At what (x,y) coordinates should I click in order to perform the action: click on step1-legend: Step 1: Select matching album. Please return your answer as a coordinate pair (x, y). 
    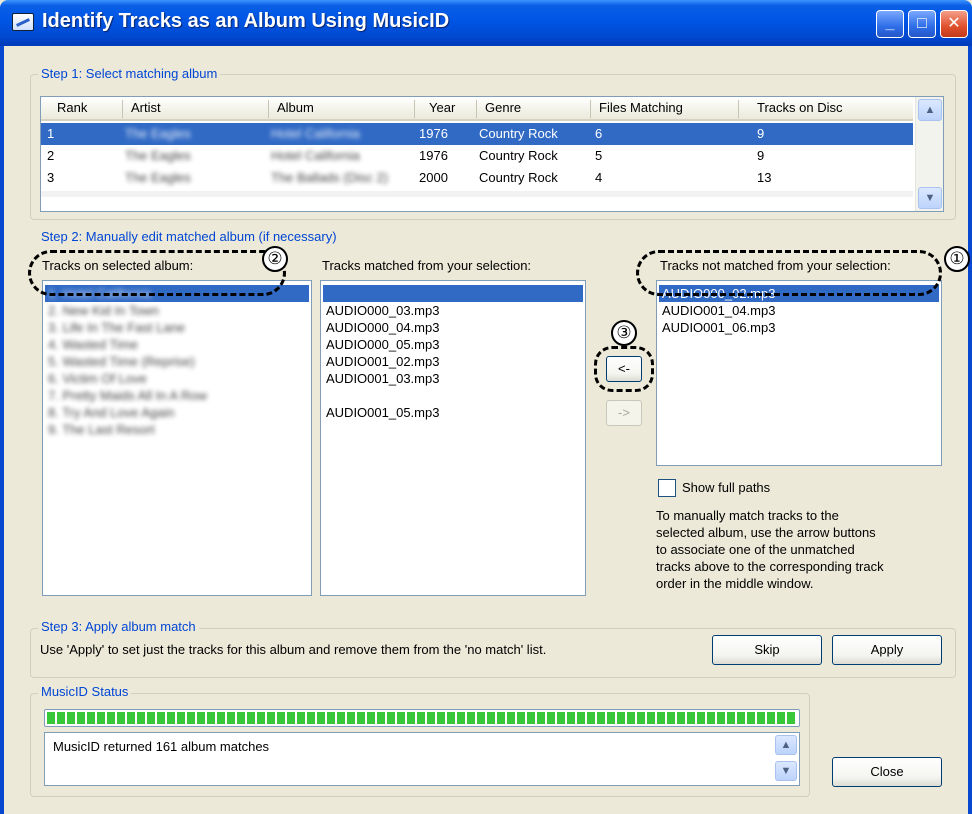
    Looking at the image, I should click on (129, 73).